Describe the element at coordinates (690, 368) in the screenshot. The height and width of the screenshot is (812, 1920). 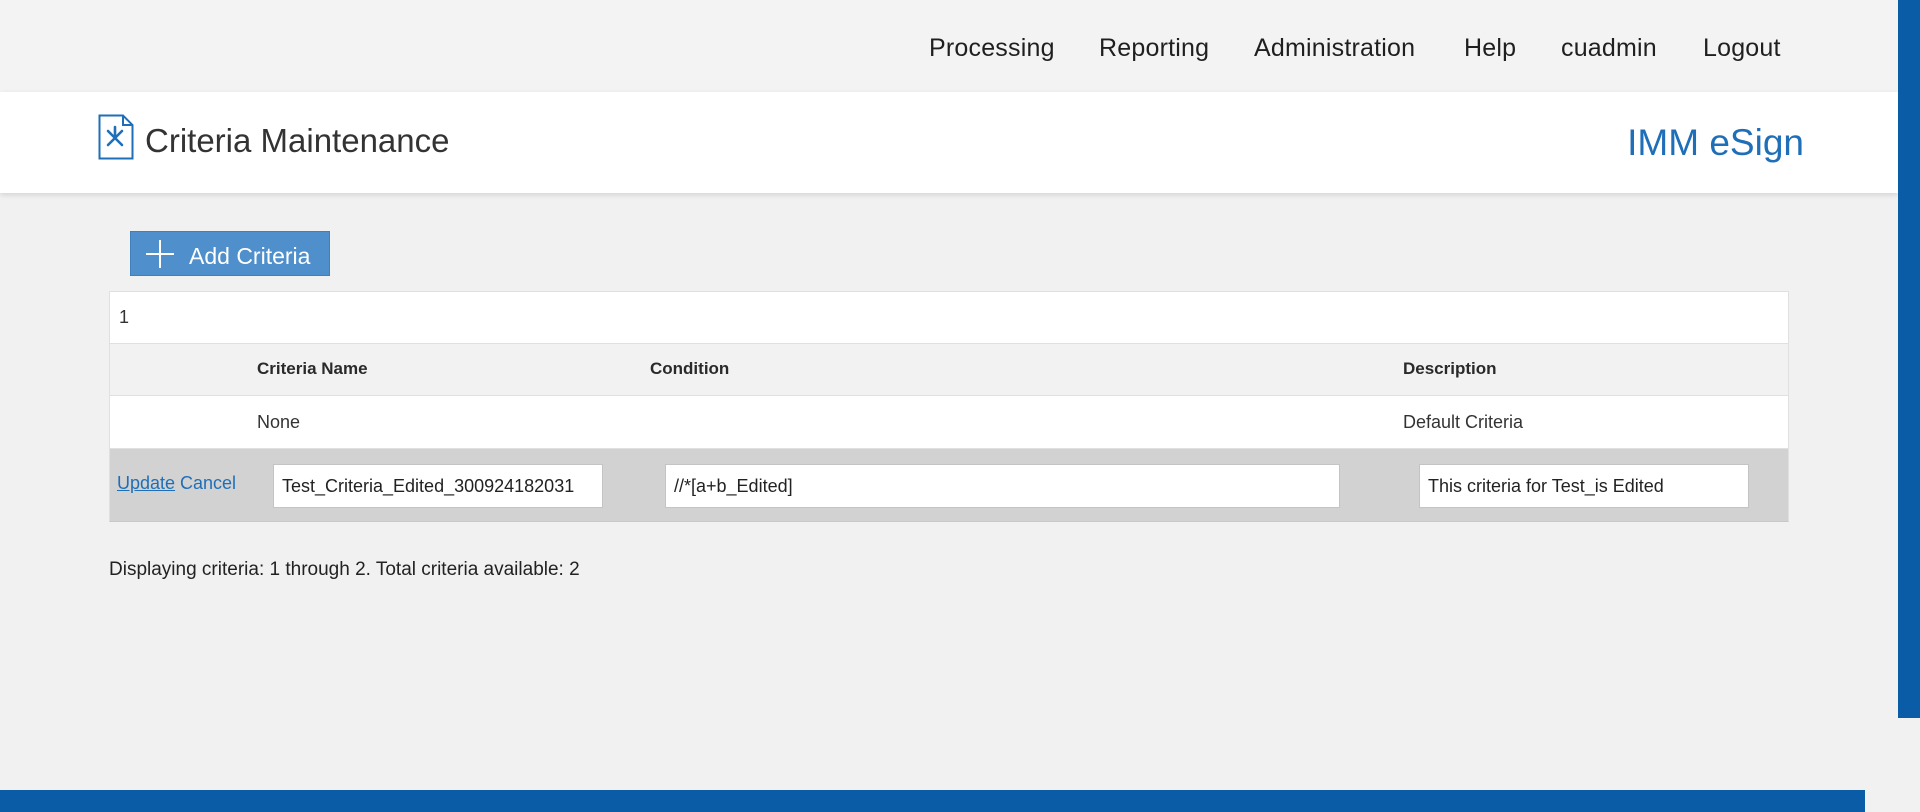
I see `column-header-condition: Condition` at that location.